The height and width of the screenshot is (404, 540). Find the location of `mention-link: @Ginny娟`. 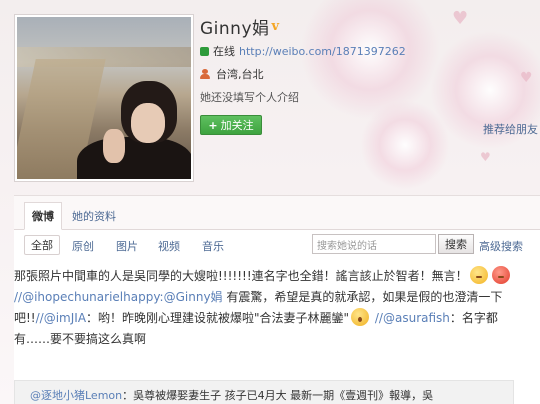

mention-link: @Ginny娟 is located at coordinates (193, 297).